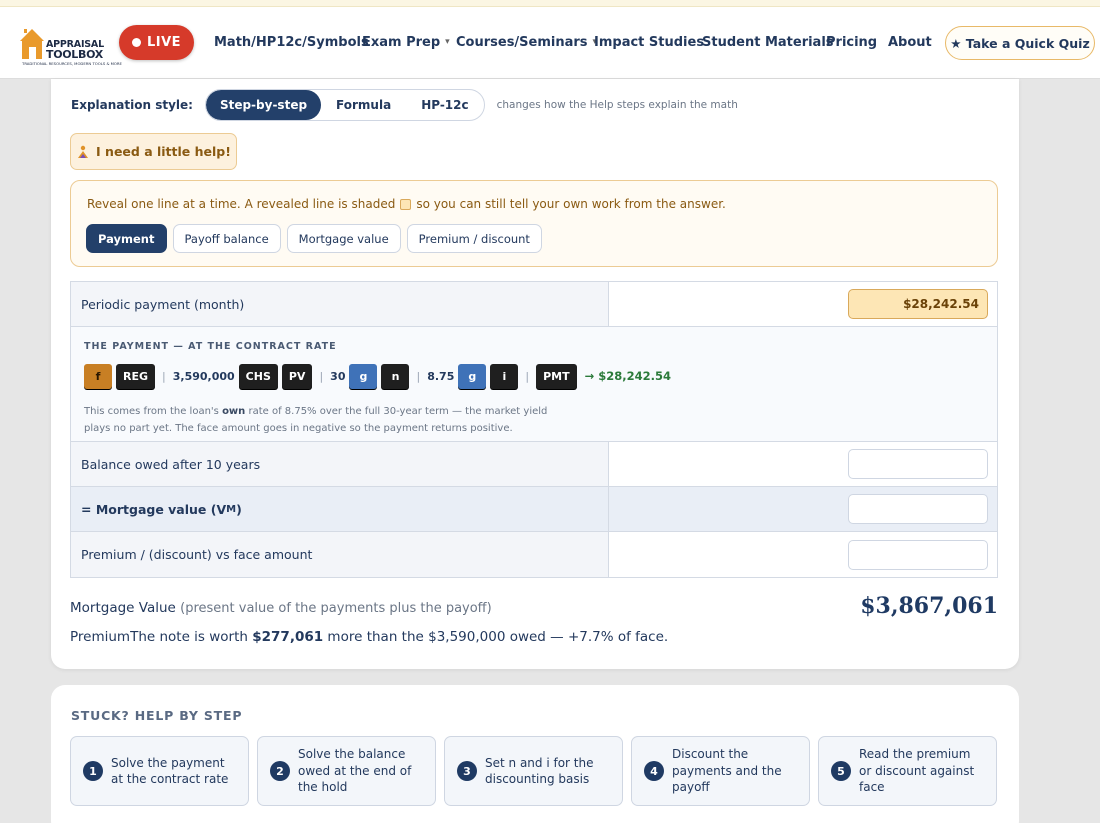 This screenshot has height=823, width=1100. I want to click on help-step-3: 3 Set n and i for the discounting basis, so click(533, 771).